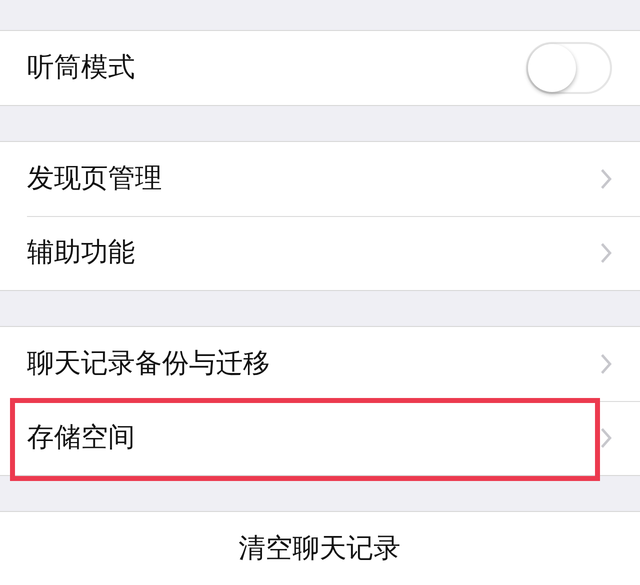  Describe the element at coordinates (320, 364) in the screenshot. I see `settings-row: 聊天记录备份与迁移` at that location.